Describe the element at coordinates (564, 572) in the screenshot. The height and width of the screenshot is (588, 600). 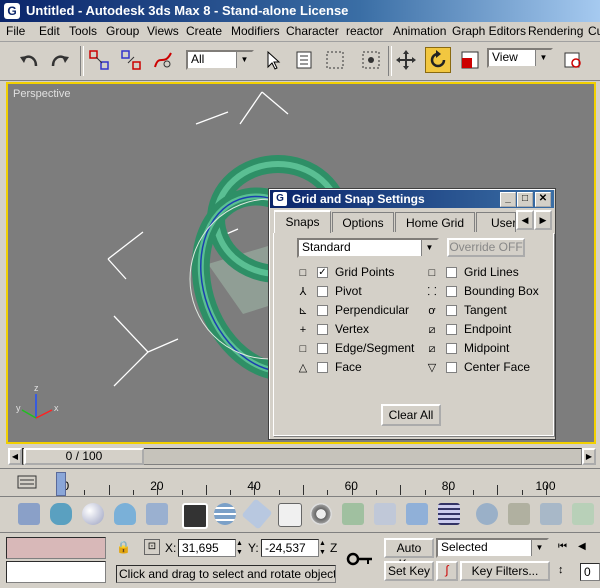
I see `frame-spinner-icon: ↕` at that location.